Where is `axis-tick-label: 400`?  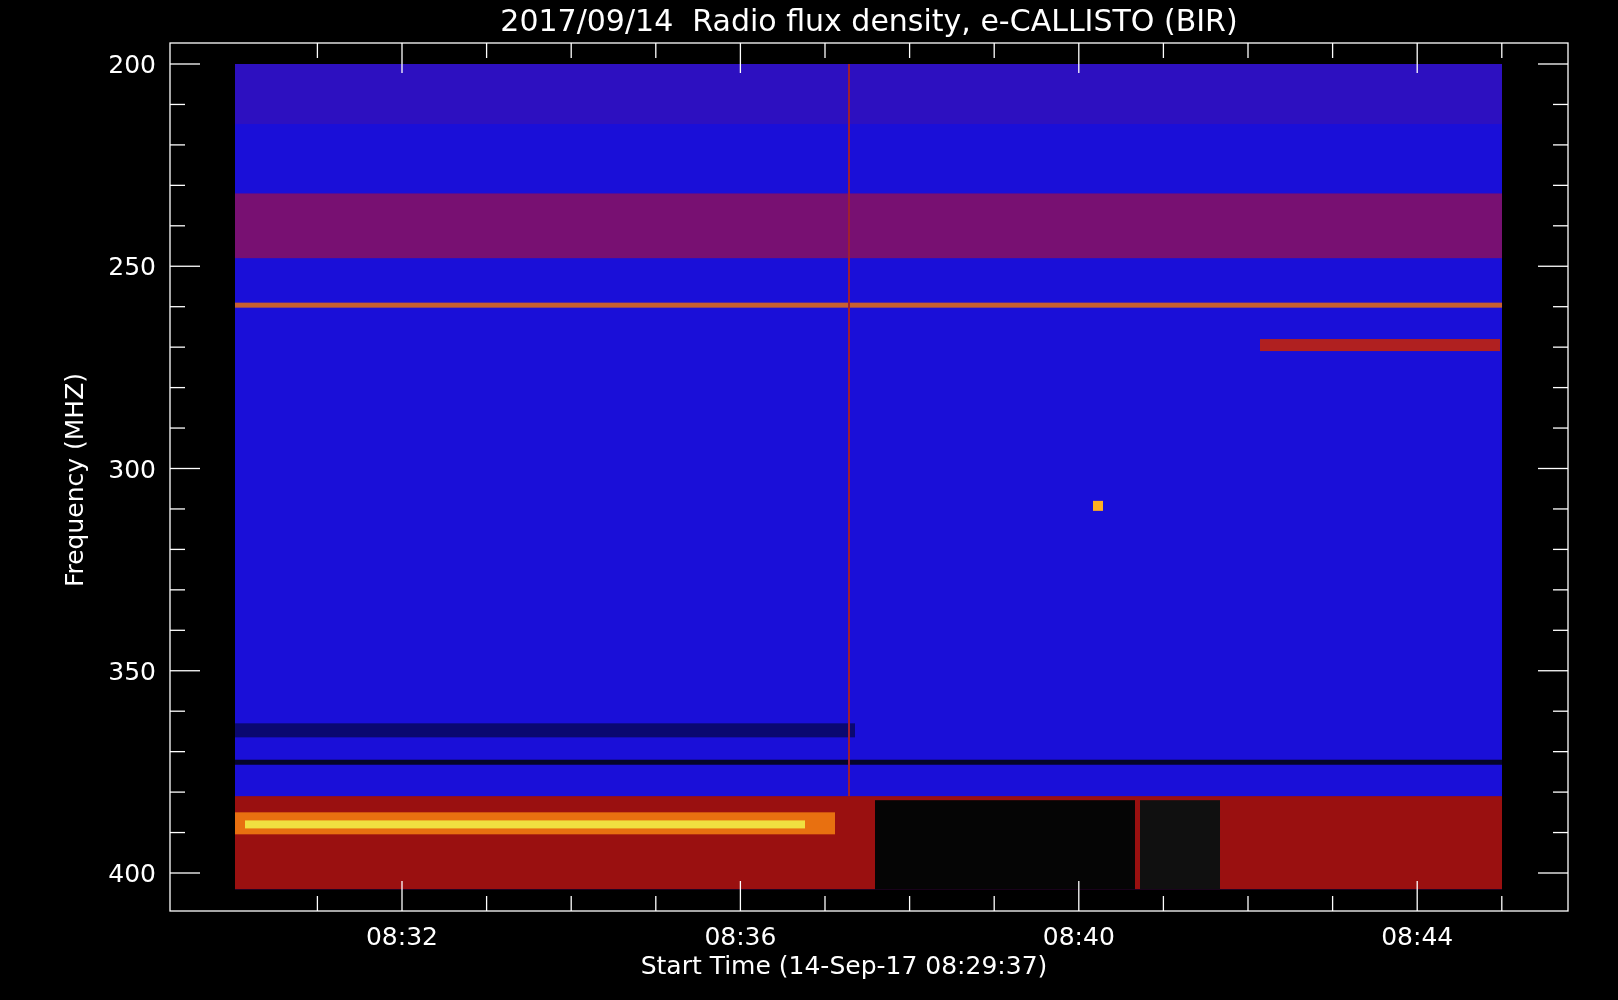 axis-tick-label: 400 is located at coordinates (132, 873).